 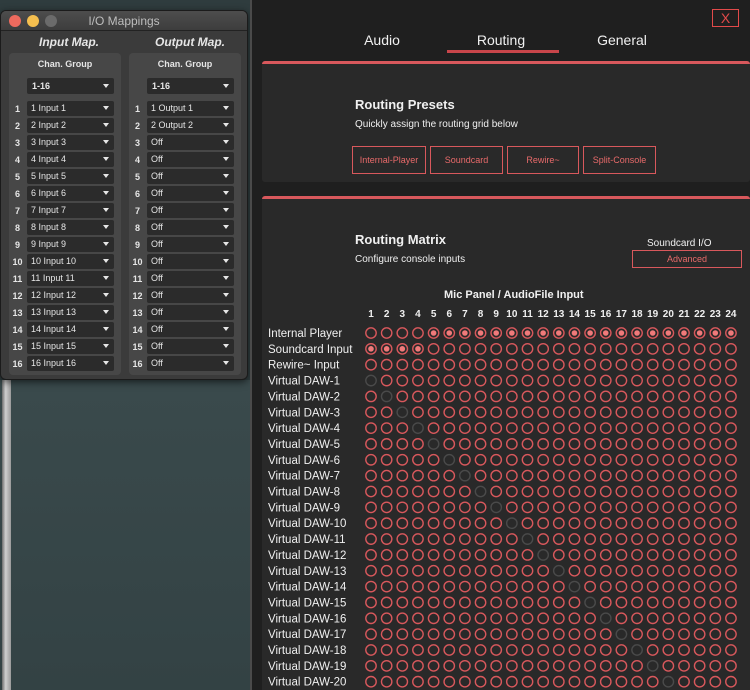 I want to click on preset-soundcard-button: Soundcard, so click(x=466, y=160).